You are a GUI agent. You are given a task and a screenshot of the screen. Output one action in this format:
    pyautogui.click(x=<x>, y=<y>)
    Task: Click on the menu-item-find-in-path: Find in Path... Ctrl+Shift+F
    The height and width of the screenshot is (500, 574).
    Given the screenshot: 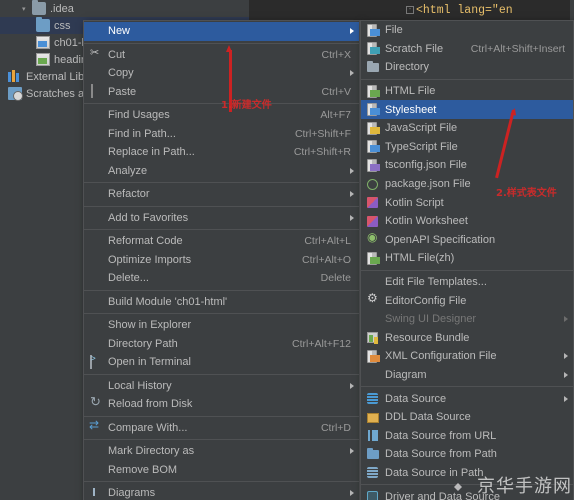 What is the action you would take?
    pyautogui.click(x=221, y=134)
    